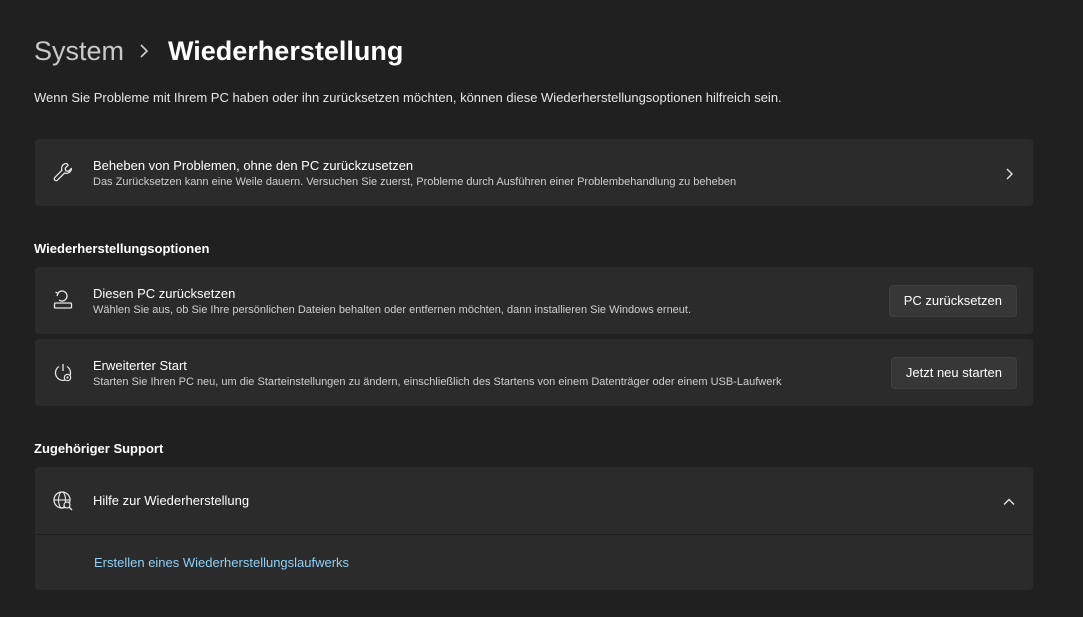  Describe the element at coordinates (534, 500) in the screenshot. I see `support-expander-header: Hilfe zur Wiederherstellung` at that location.